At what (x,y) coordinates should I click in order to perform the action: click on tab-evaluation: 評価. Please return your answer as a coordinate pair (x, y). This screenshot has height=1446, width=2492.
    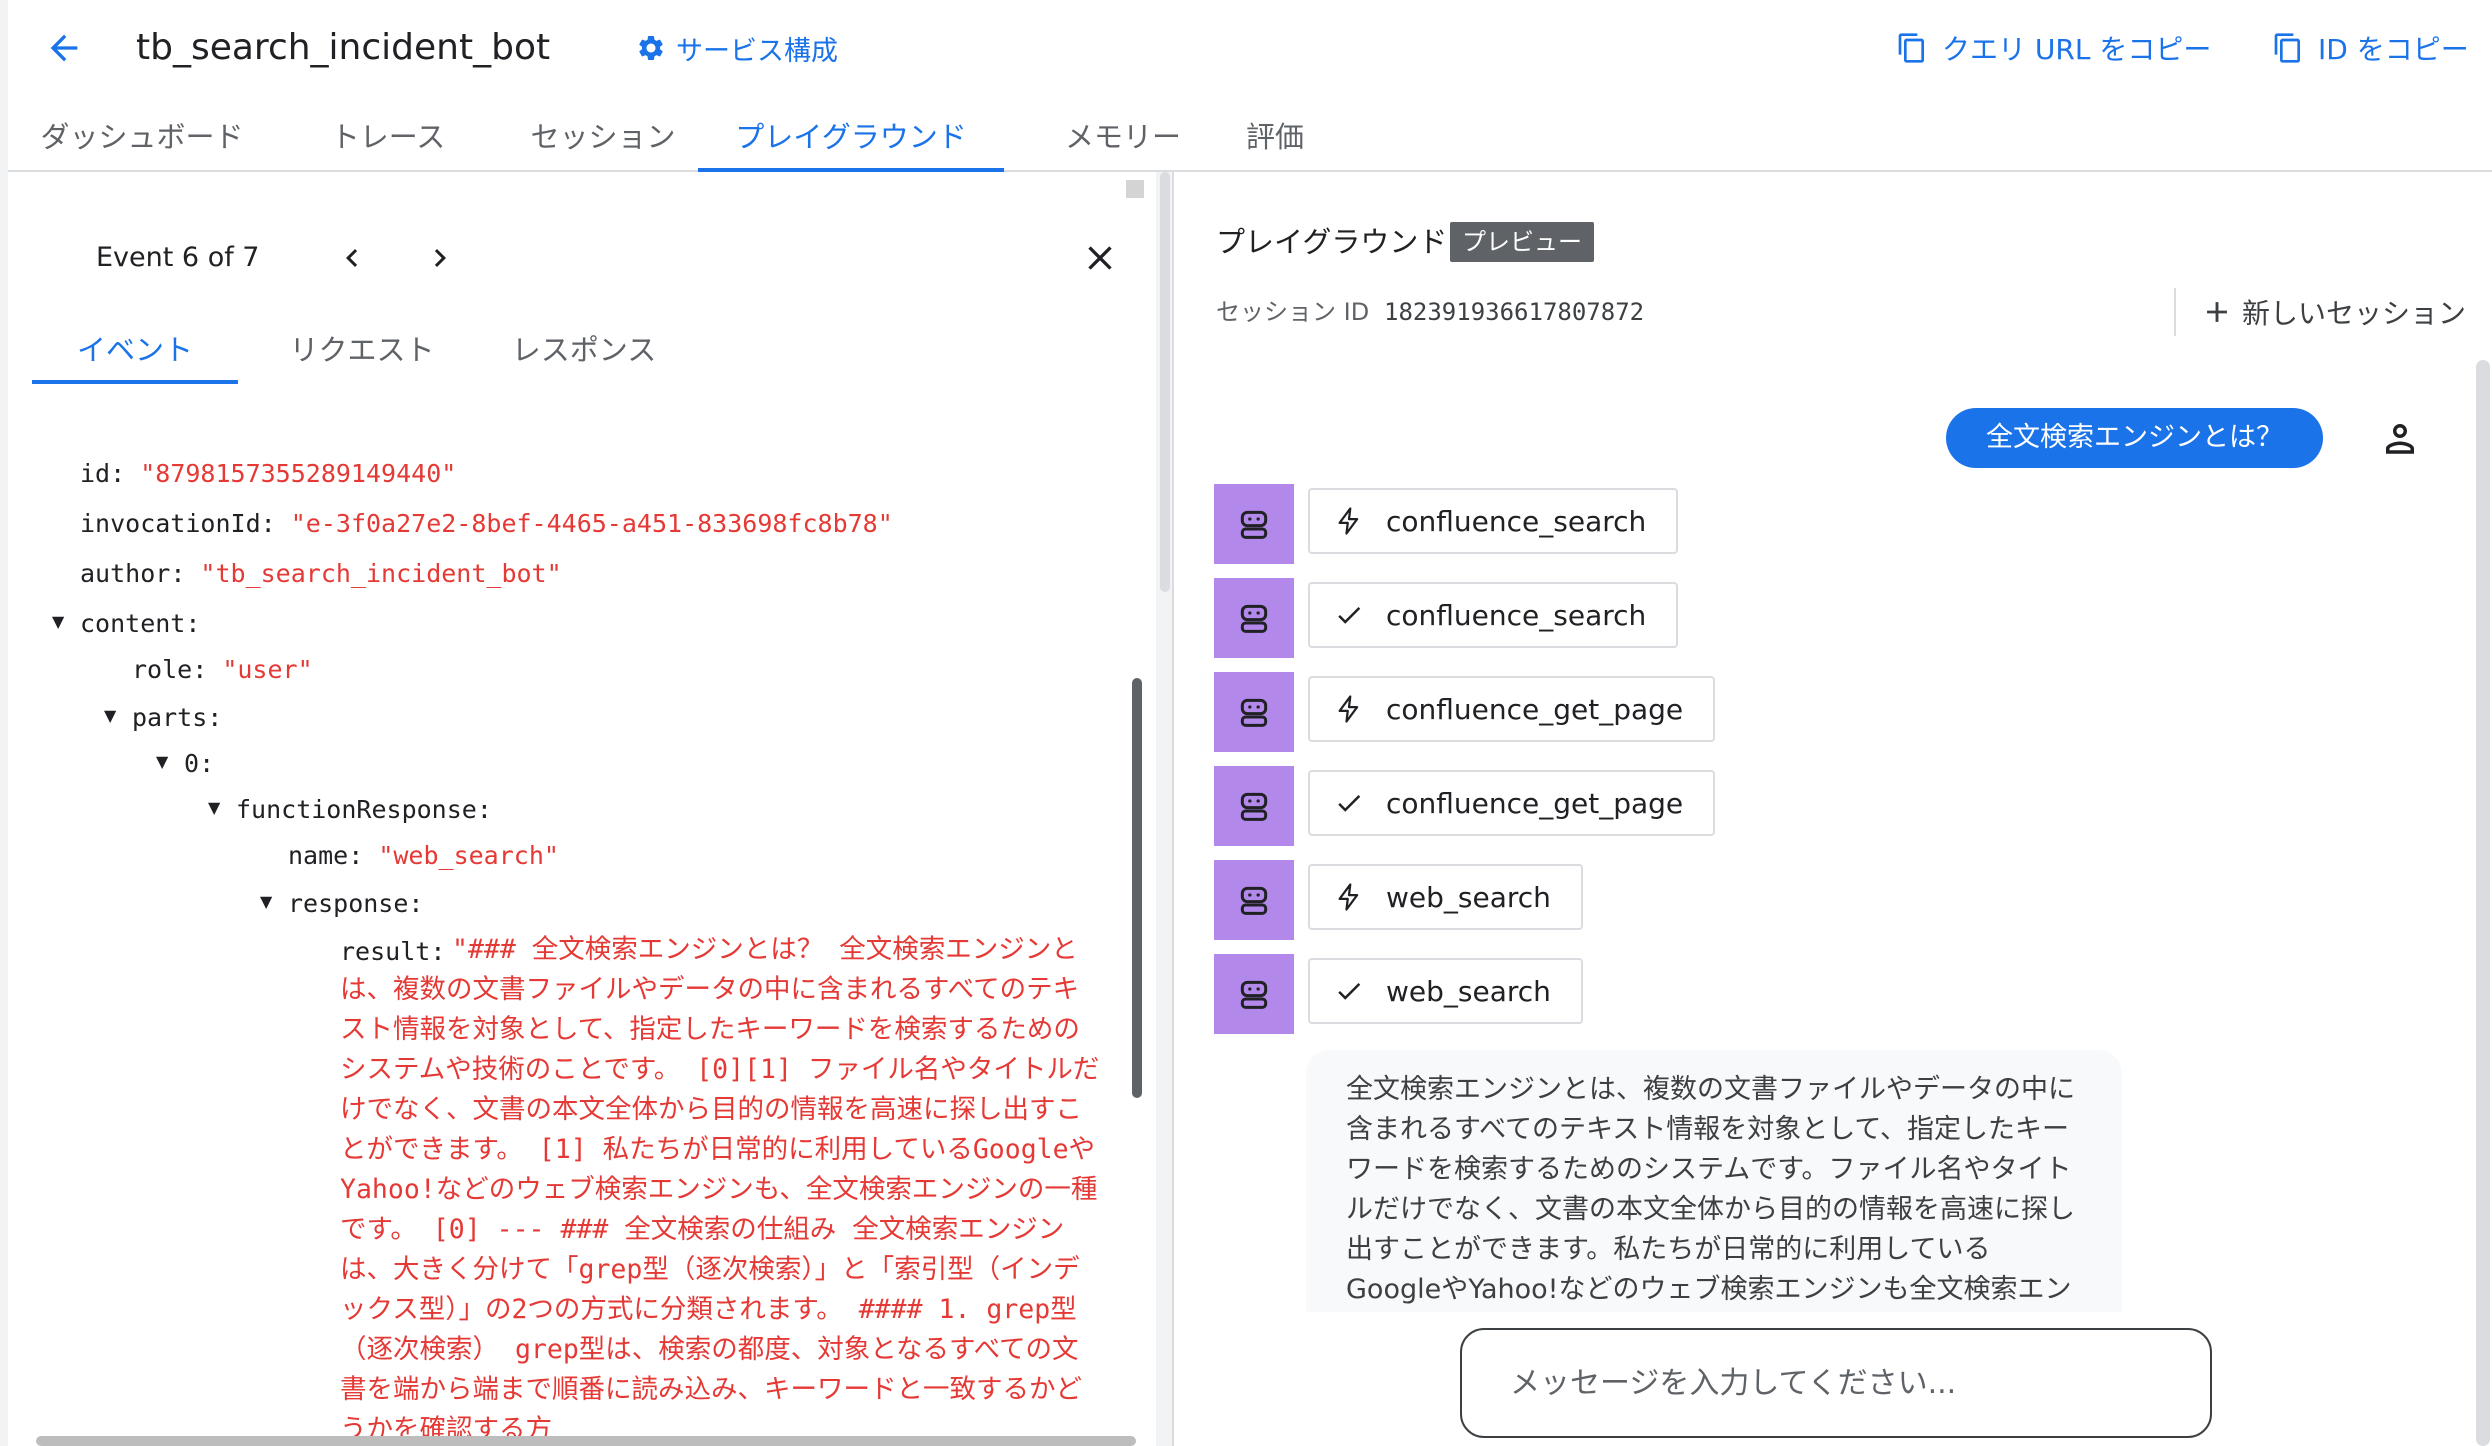
    Looking at the image, I should click on (1275, 135).